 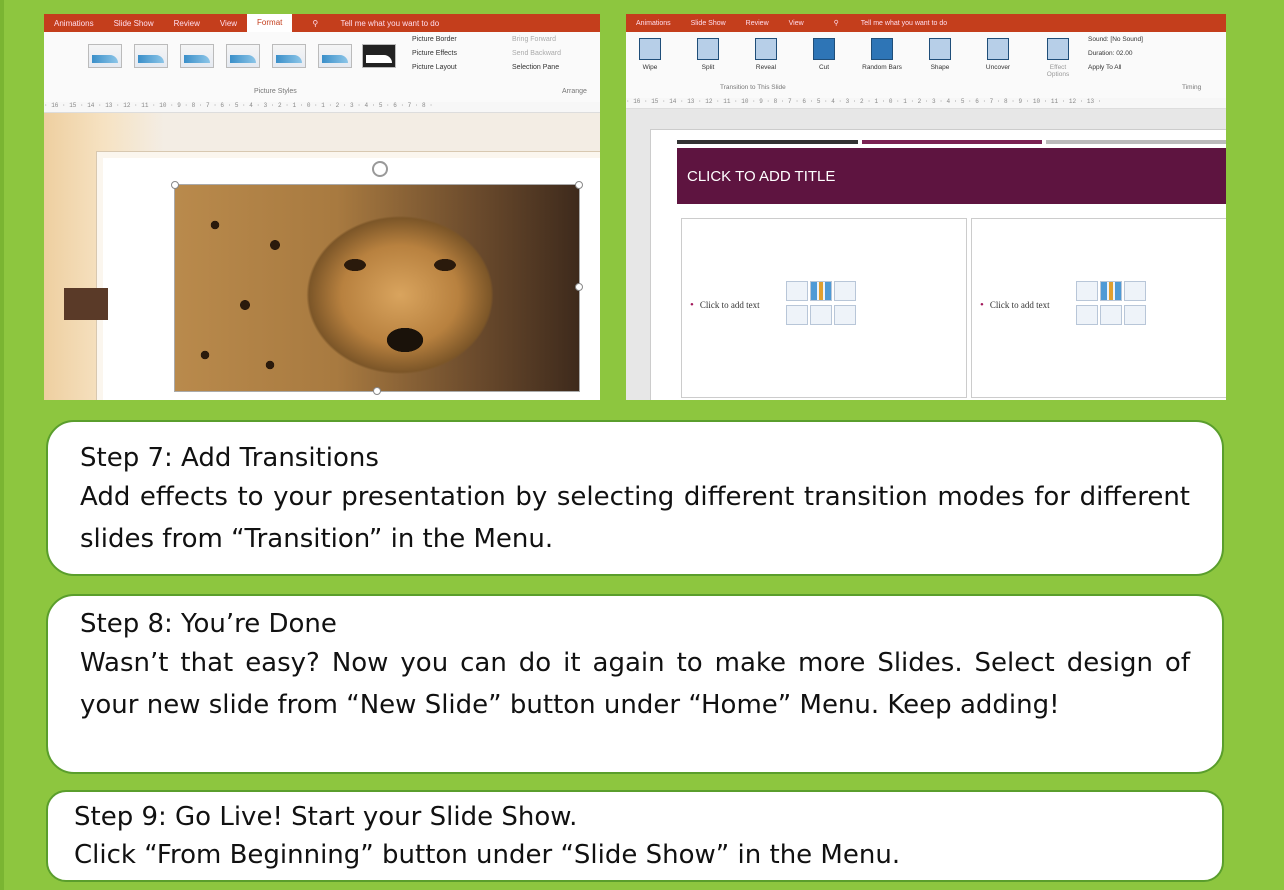 What do you see at coordinates (1115, 39) in the screenshot?
I see `sound-select: Sound: [No Sound]` at bounding box center [1115, 39].